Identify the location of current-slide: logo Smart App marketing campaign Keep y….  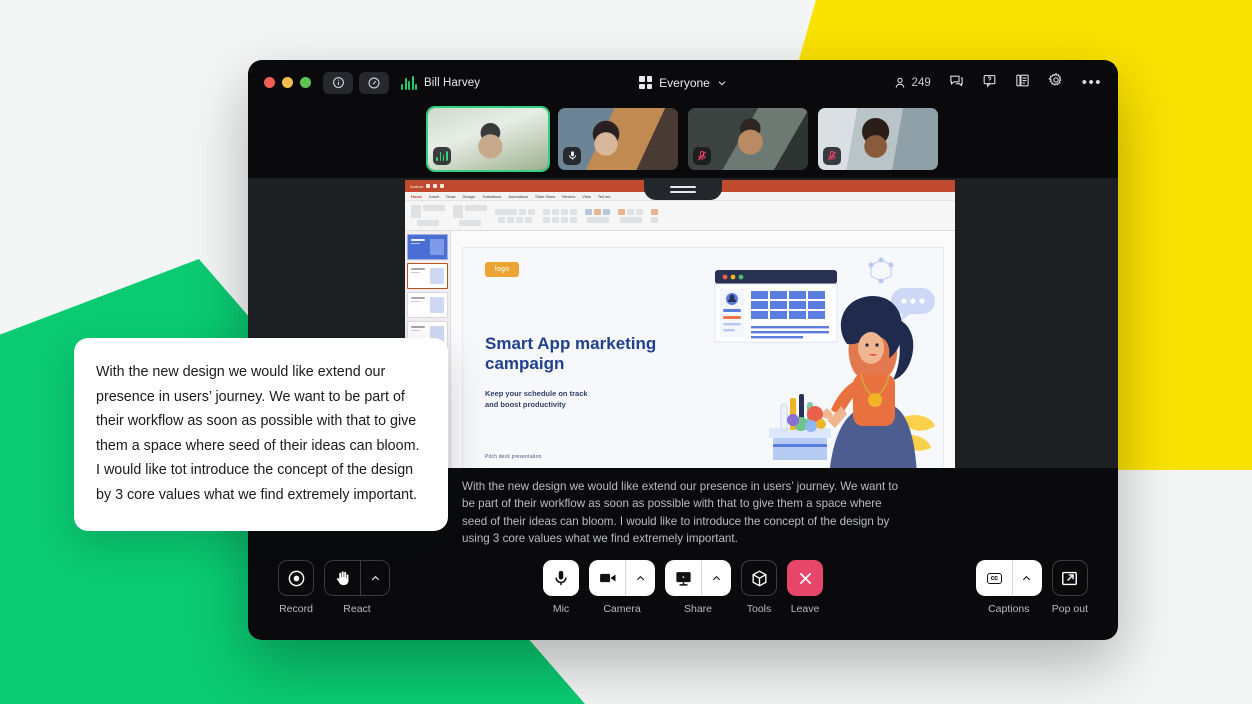
(703, 357).